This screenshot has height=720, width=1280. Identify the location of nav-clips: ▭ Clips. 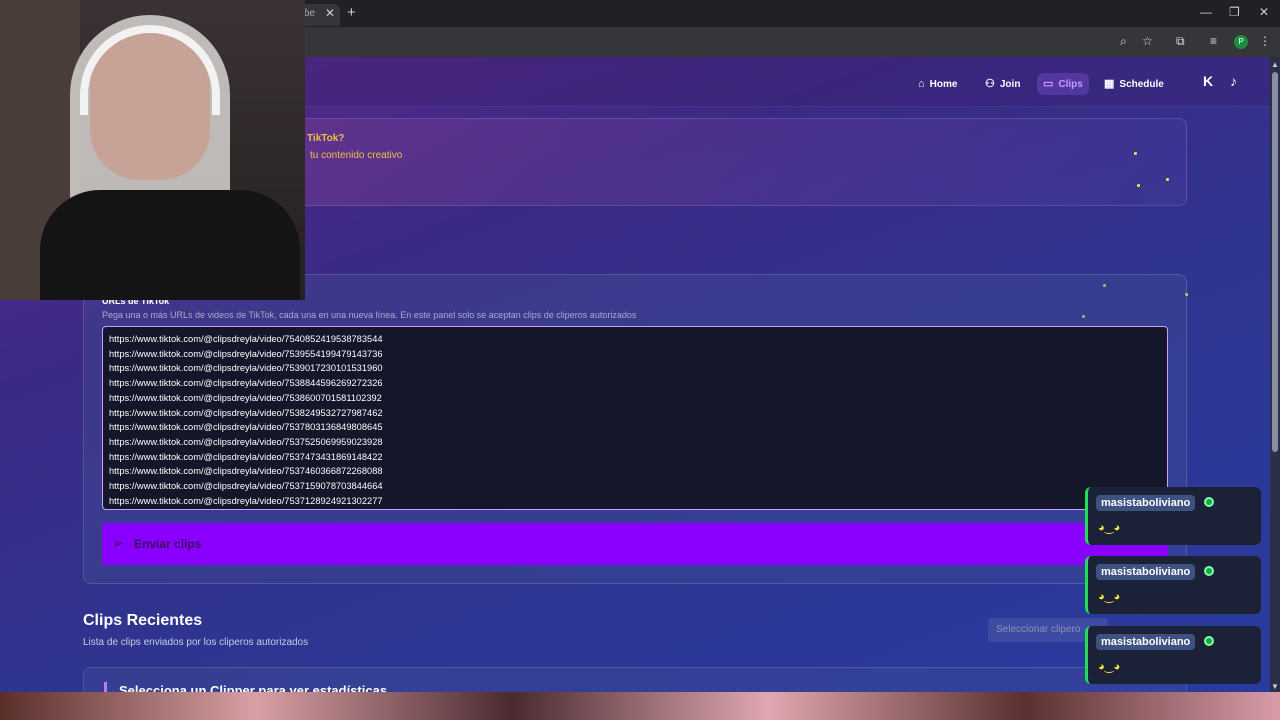
(1063, 84).